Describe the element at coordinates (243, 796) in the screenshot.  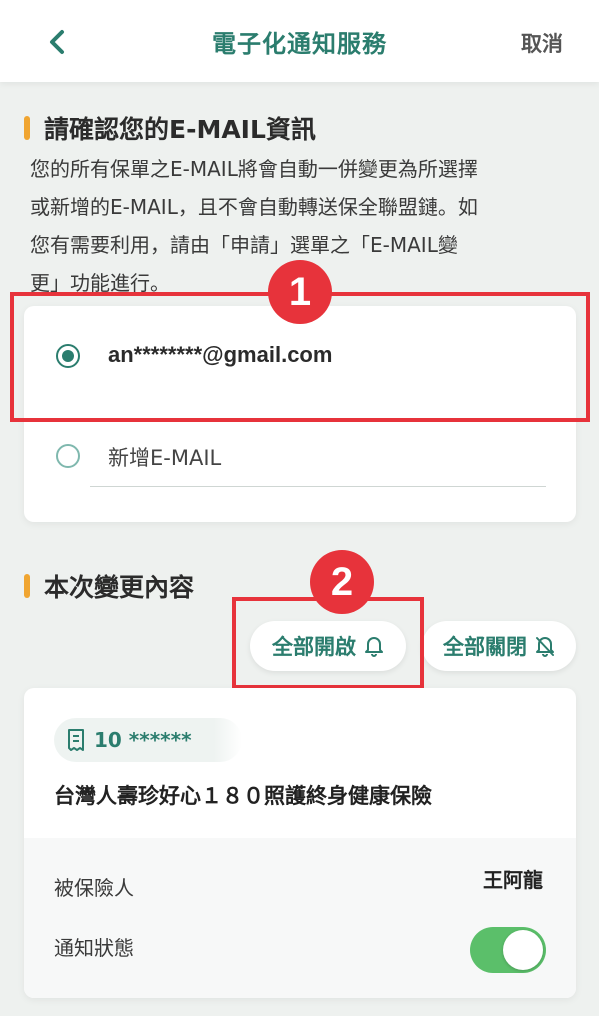
I see `policy-name: 台灣人壽珍好心１８０照護終身健康保險` at that location.